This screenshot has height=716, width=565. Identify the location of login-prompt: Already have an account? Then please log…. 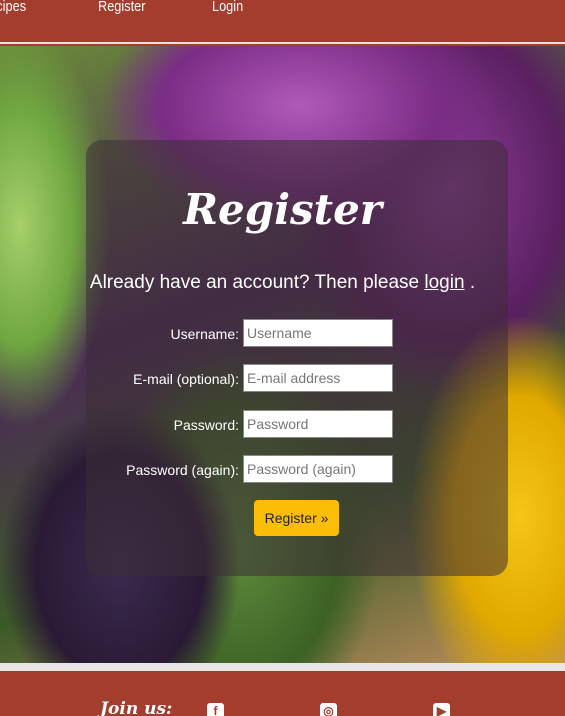
(282, 283).